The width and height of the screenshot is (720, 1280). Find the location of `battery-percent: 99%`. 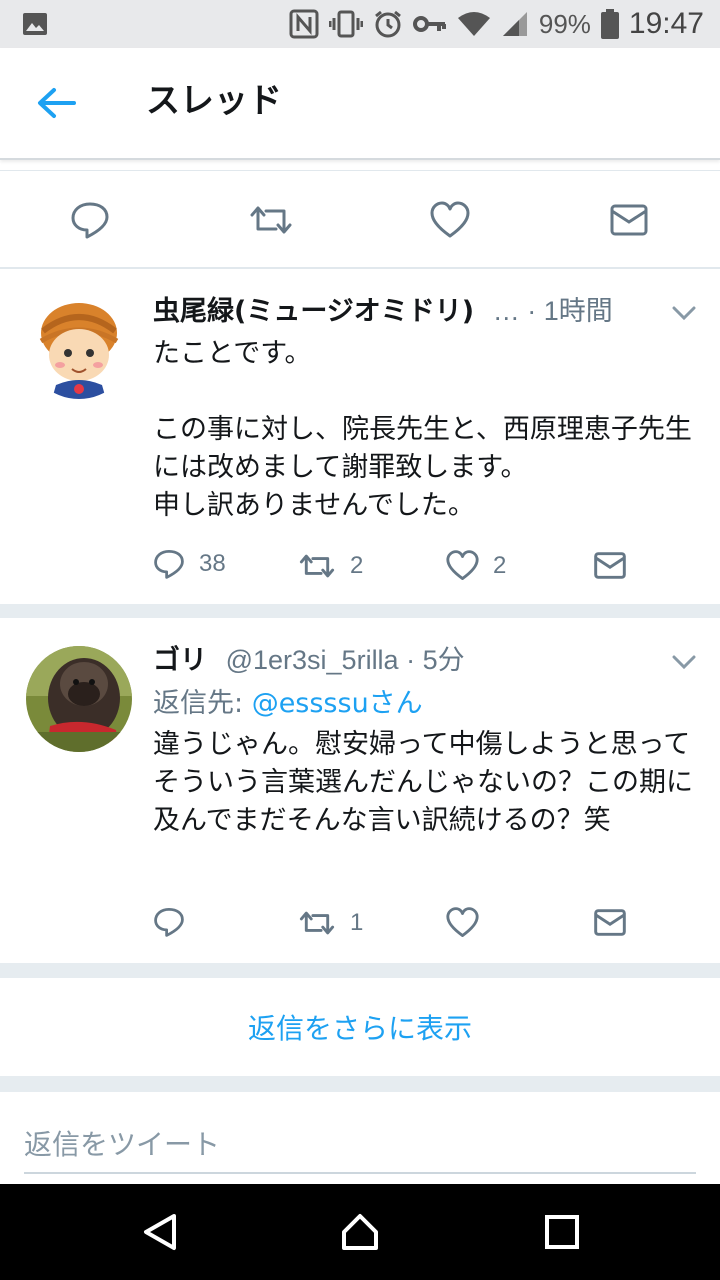

battery-percent: 99% is located at coordinates (564, 23).